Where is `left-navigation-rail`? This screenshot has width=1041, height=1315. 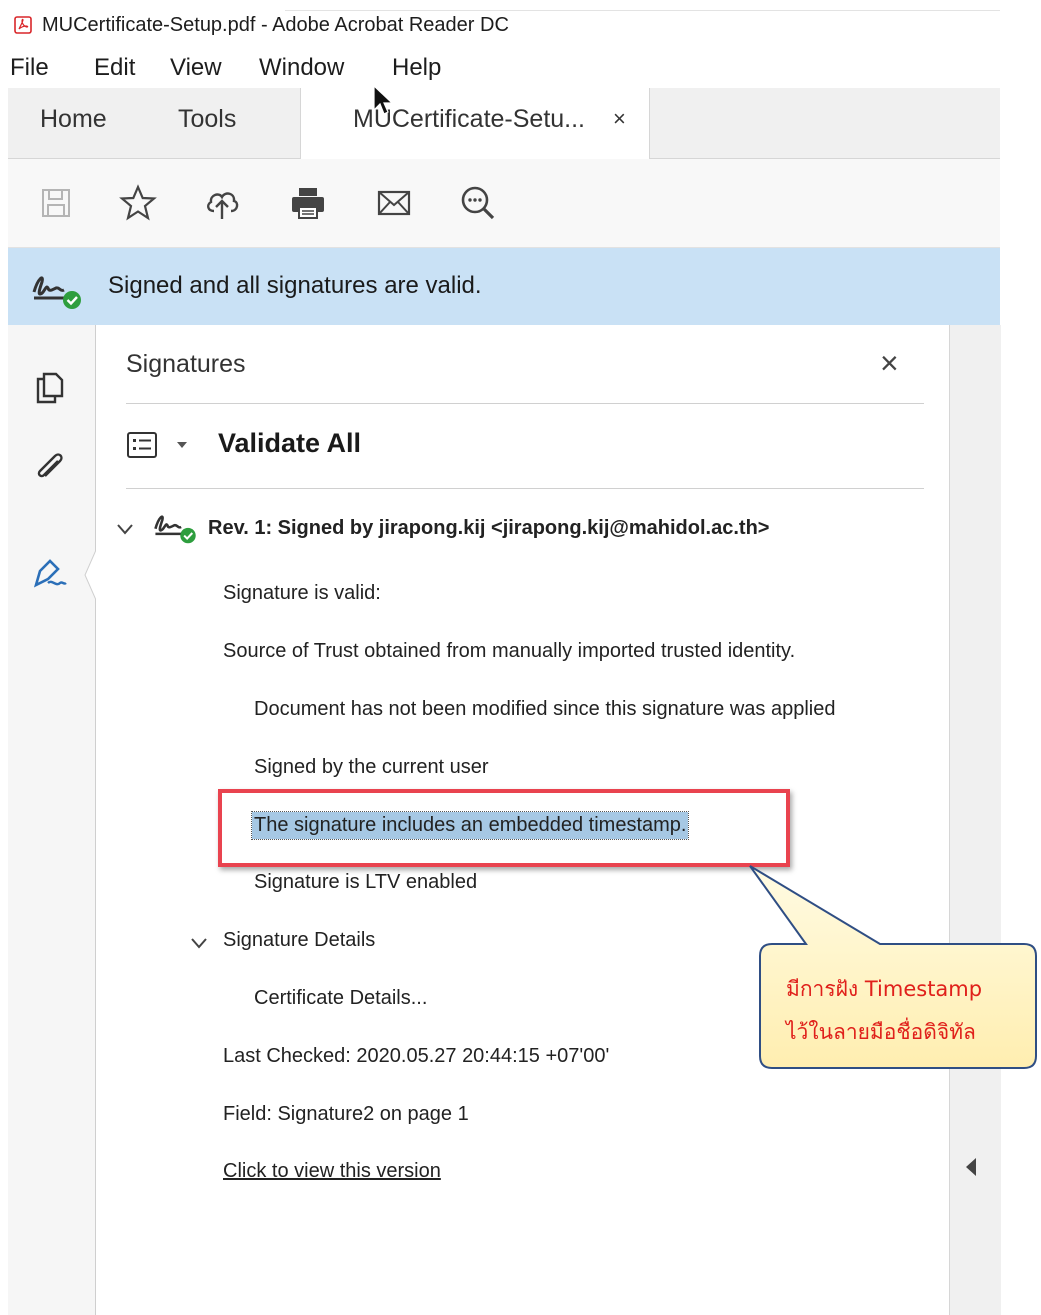 left-navigation-rail is located at coordinates (52, 820).